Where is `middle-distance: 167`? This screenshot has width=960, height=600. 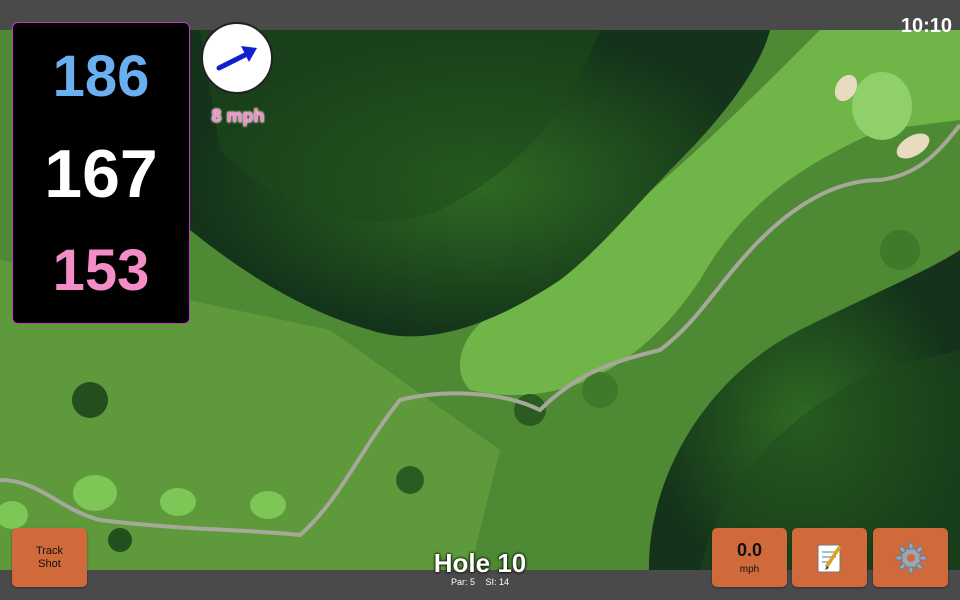
middle-distance: 167 is located at coordinates (101, 174).